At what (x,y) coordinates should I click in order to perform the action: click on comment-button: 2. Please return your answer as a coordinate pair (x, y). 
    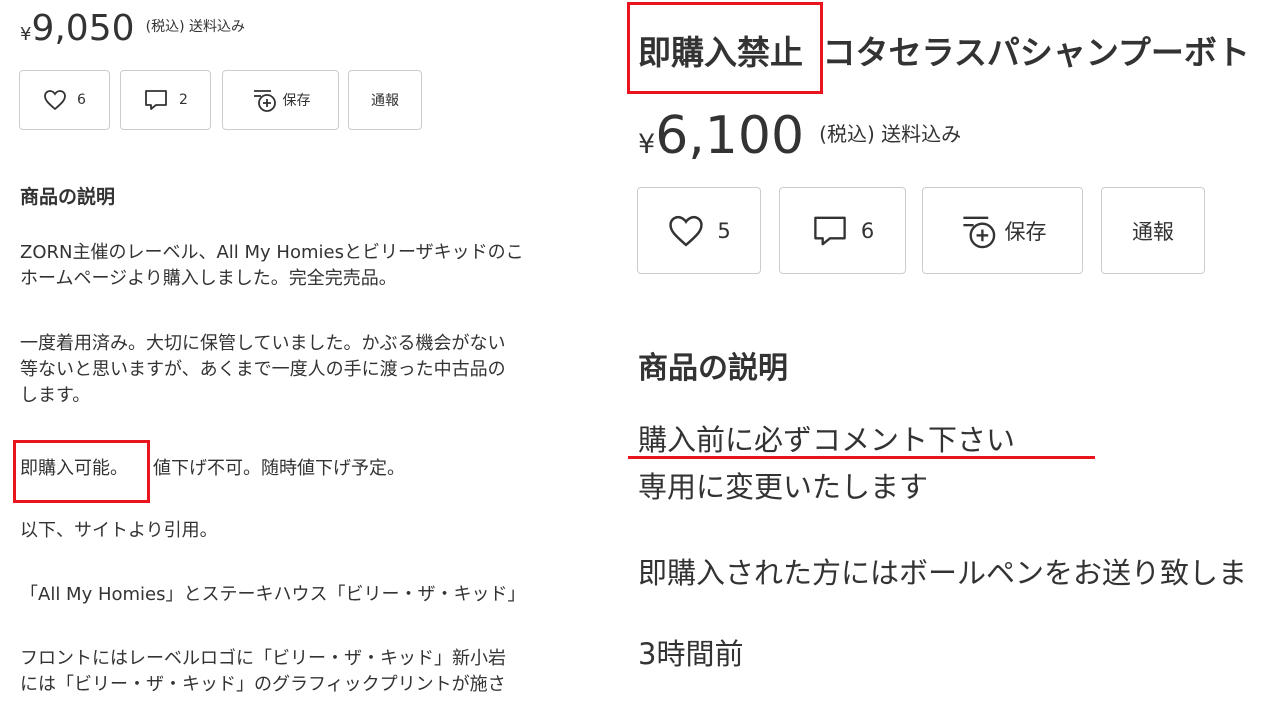
    Looking at the image, I should click on (165, 100).